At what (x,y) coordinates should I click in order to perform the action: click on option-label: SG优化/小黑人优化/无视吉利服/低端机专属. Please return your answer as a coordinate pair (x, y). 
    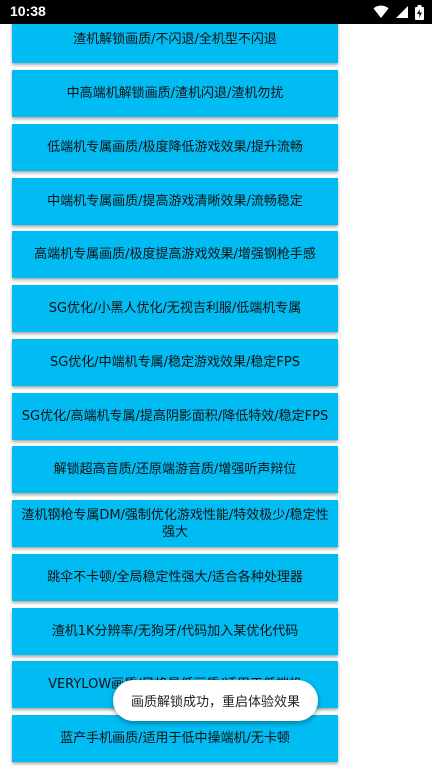
    Looking at the image, I should click on (175, 308).